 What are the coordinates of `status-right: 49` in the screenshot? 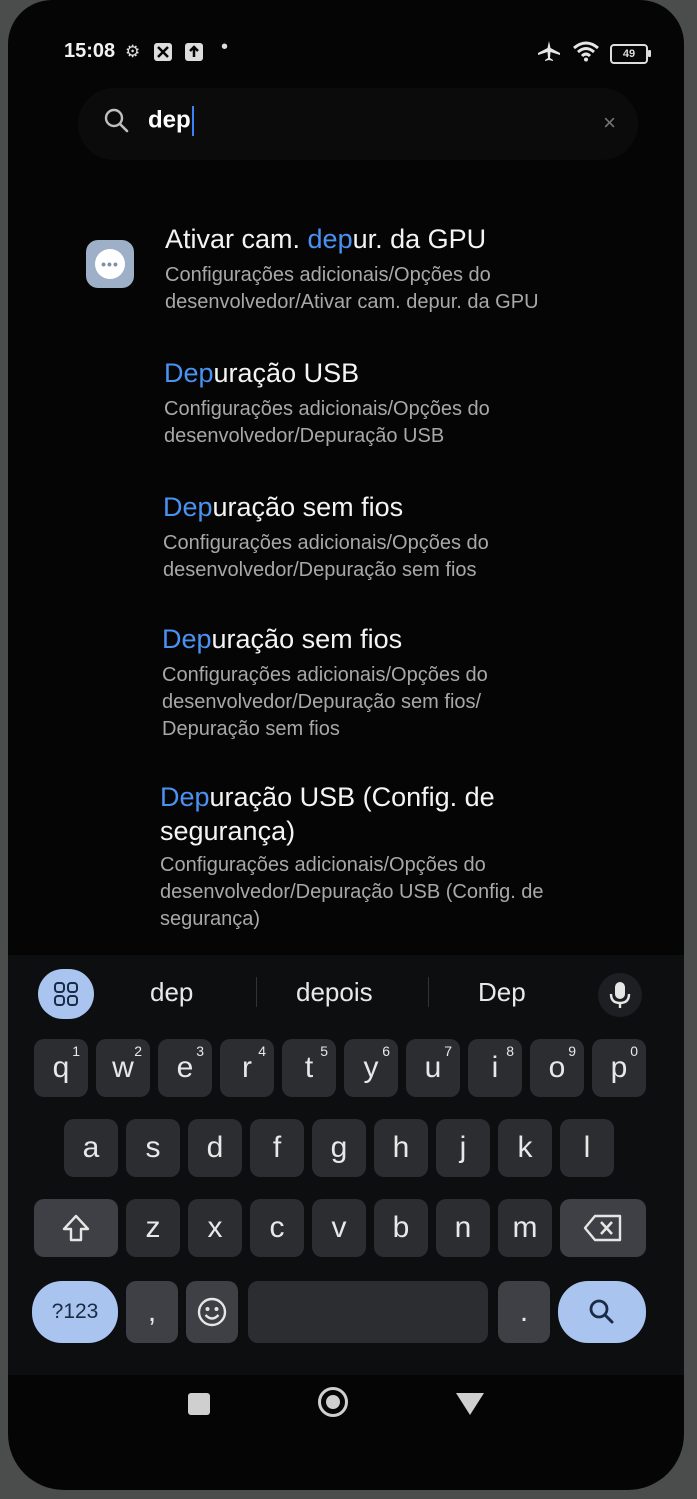 It's located at (593, 53).